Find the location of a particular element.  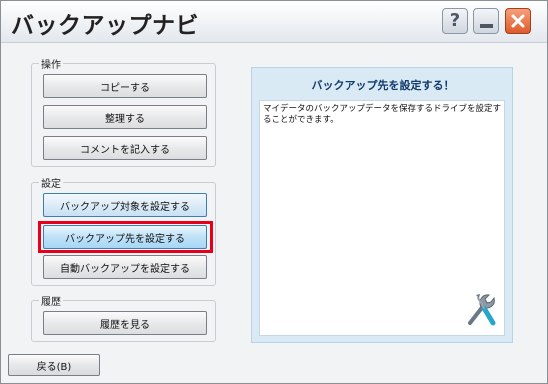

copy-button: コピーする is located at coordinates (125, 86).